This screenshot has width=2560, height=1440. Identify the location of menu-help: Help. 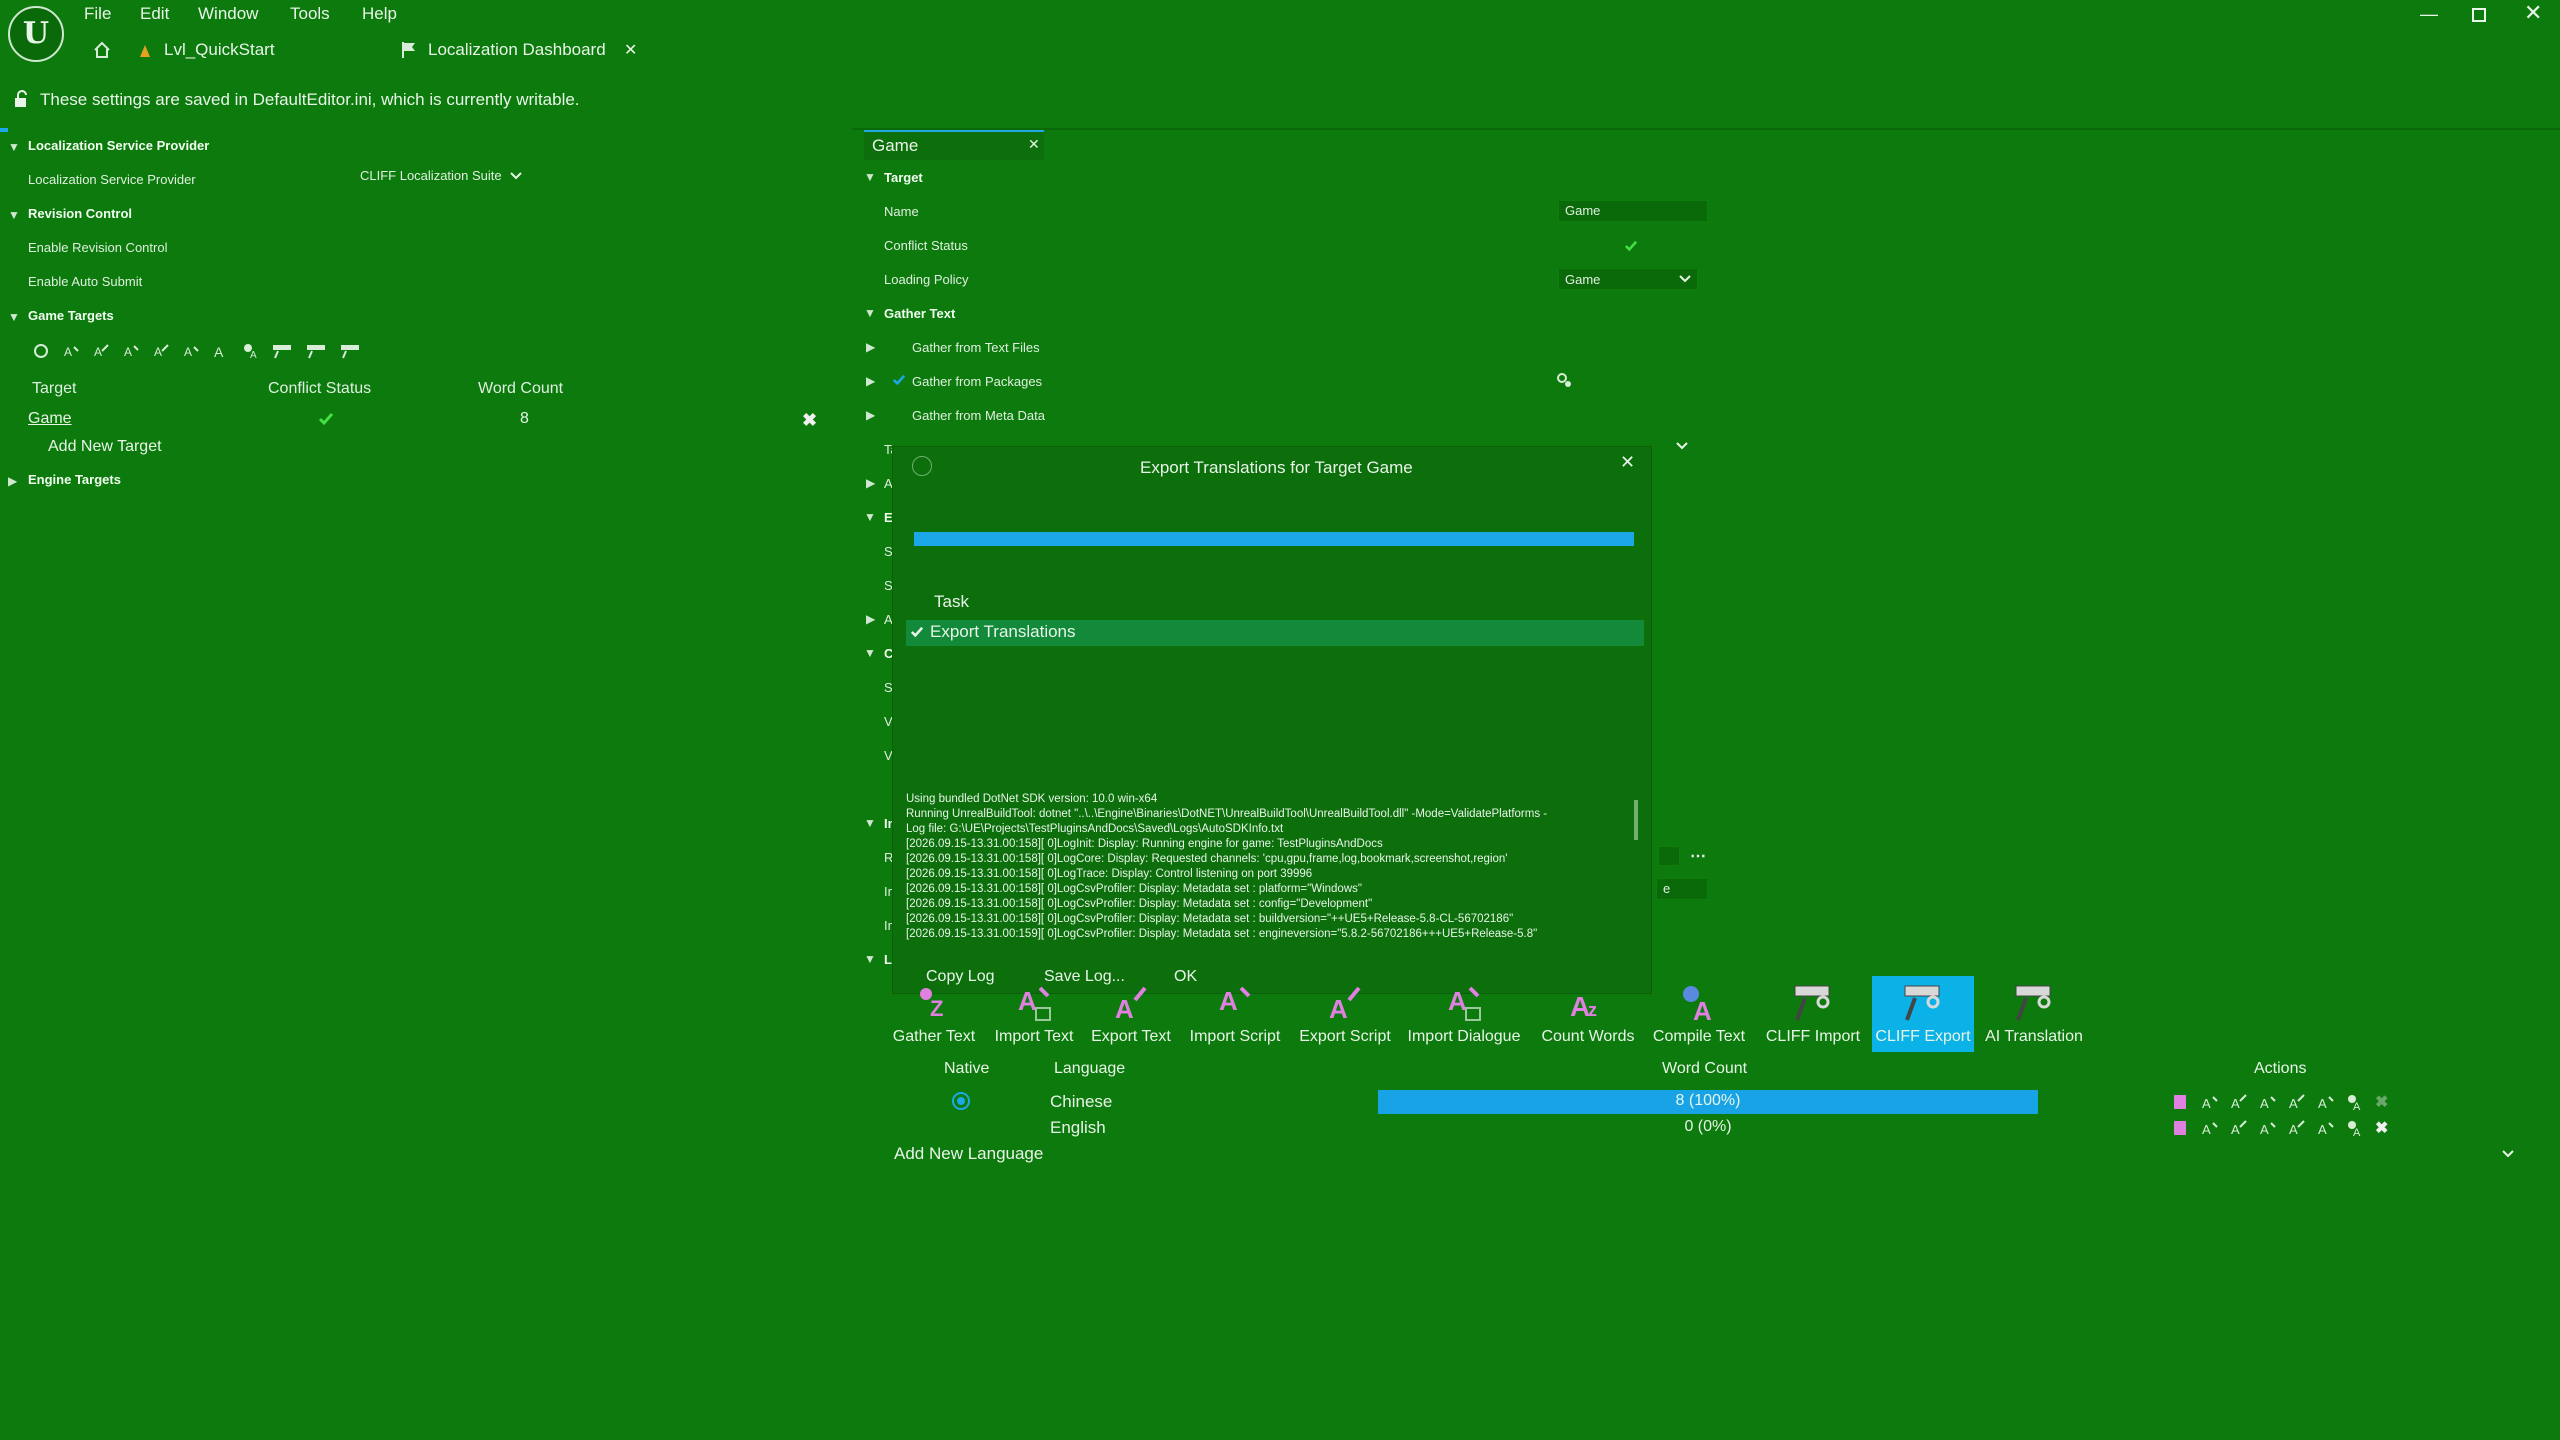
(379, 14).